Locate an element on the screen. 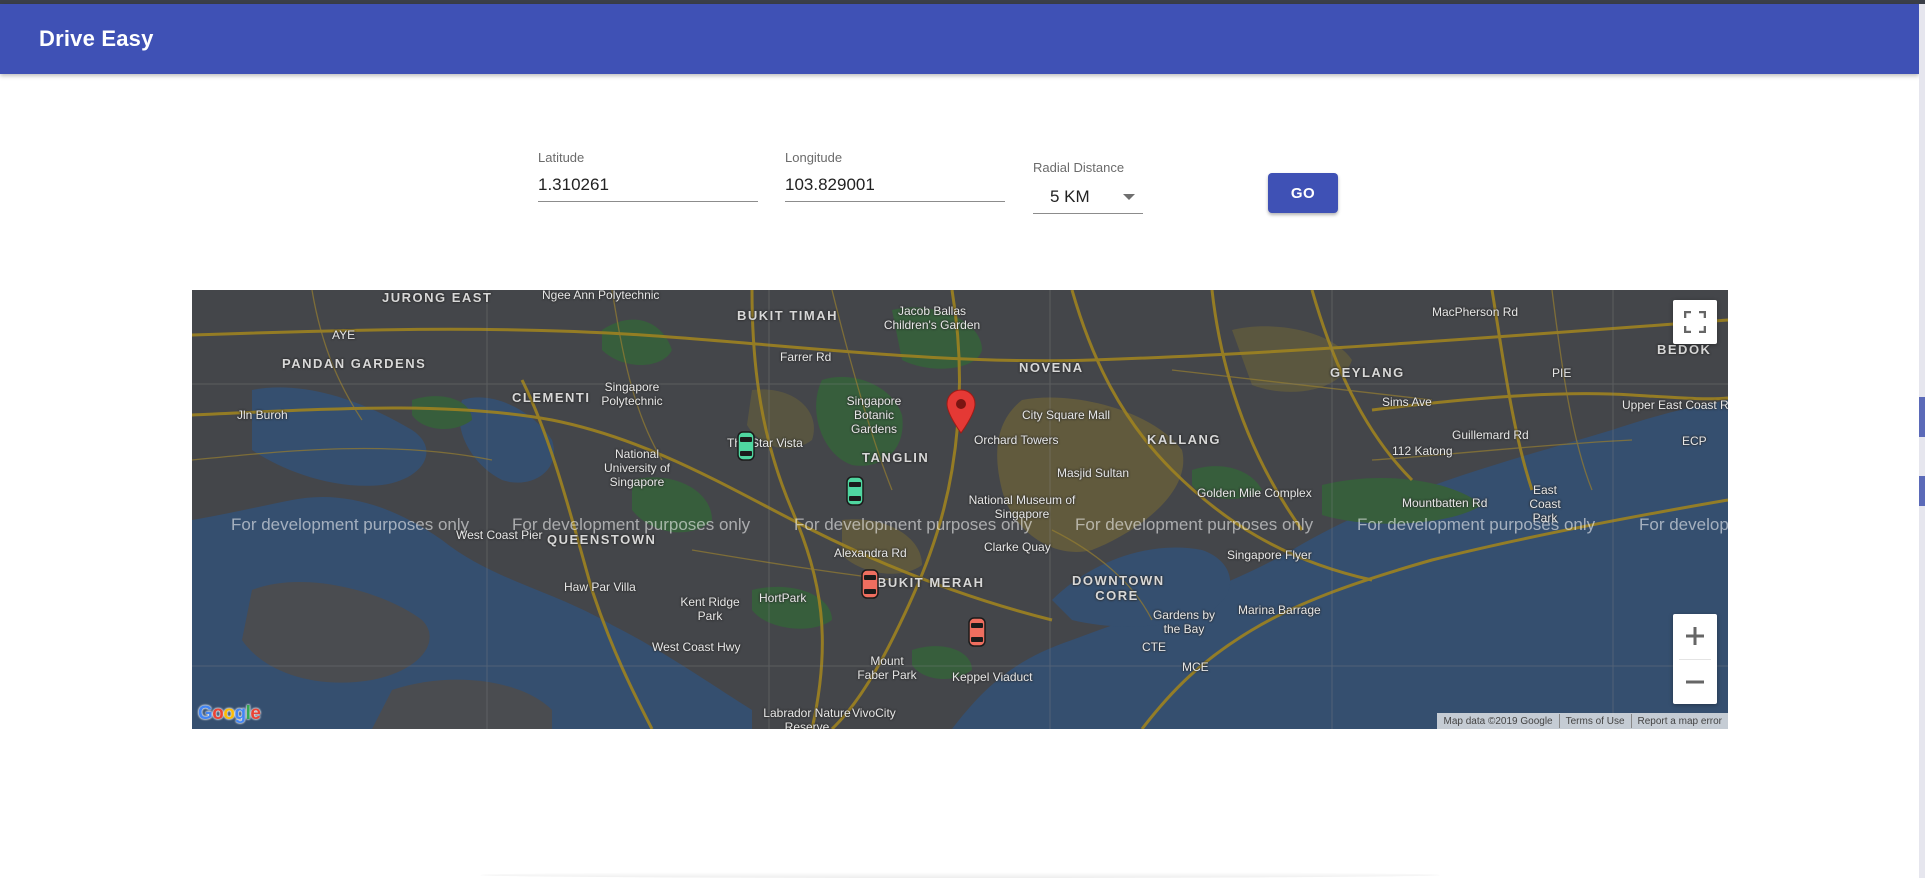  map-label: MacPherson Rd is located at coordinates (1475, 312).